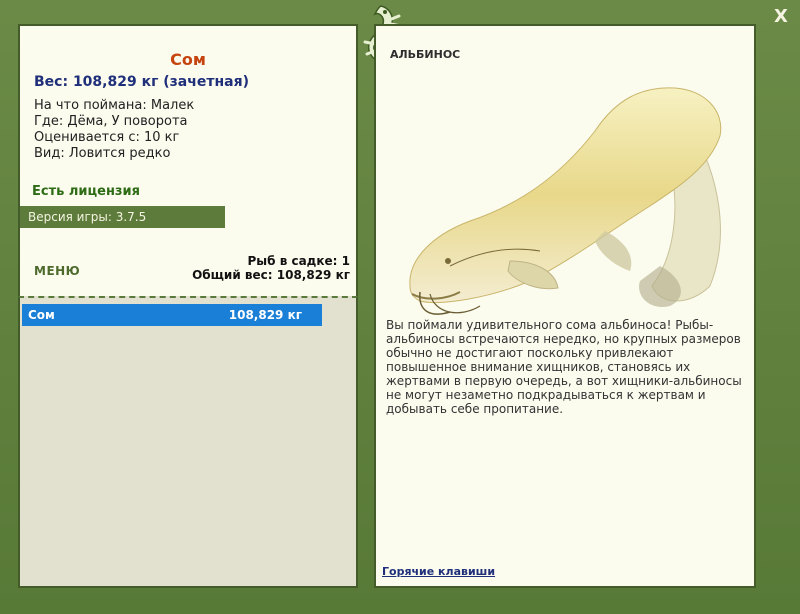 The height and width of the screenshot is (614, 800). What do you see at coordinates (102, 153) in the screenshot?
I see `species-line: Вид: Ловится редко` at bounding box center [102, 153].